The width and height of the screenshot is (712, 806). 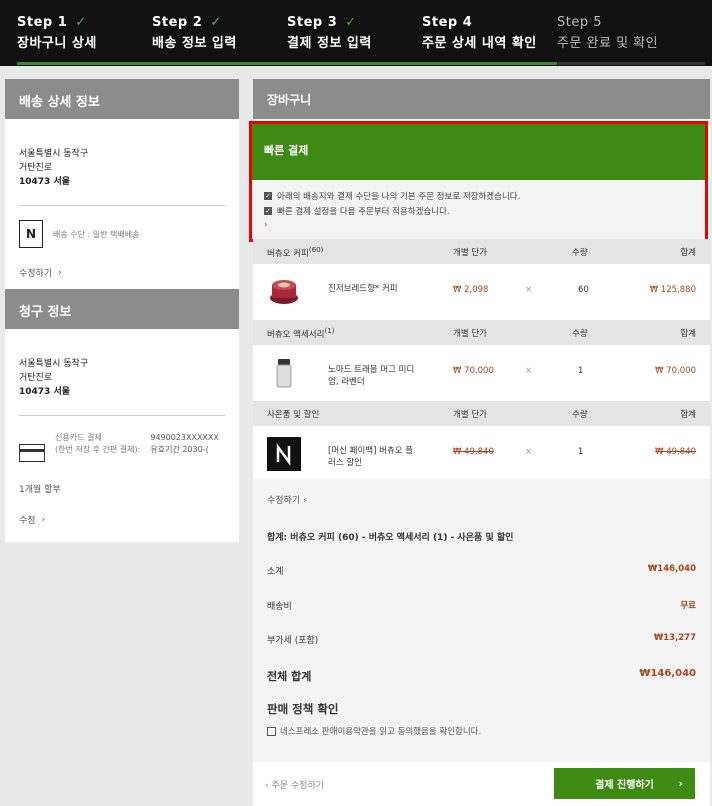 What do you see at coordinates (478, 211) in the screenshot?
I see `fast-option-apply-next: ✓ 빠른 결제 설정을 다음 주문부터 적용하겠습니다.` at bounding box center [478, 211].